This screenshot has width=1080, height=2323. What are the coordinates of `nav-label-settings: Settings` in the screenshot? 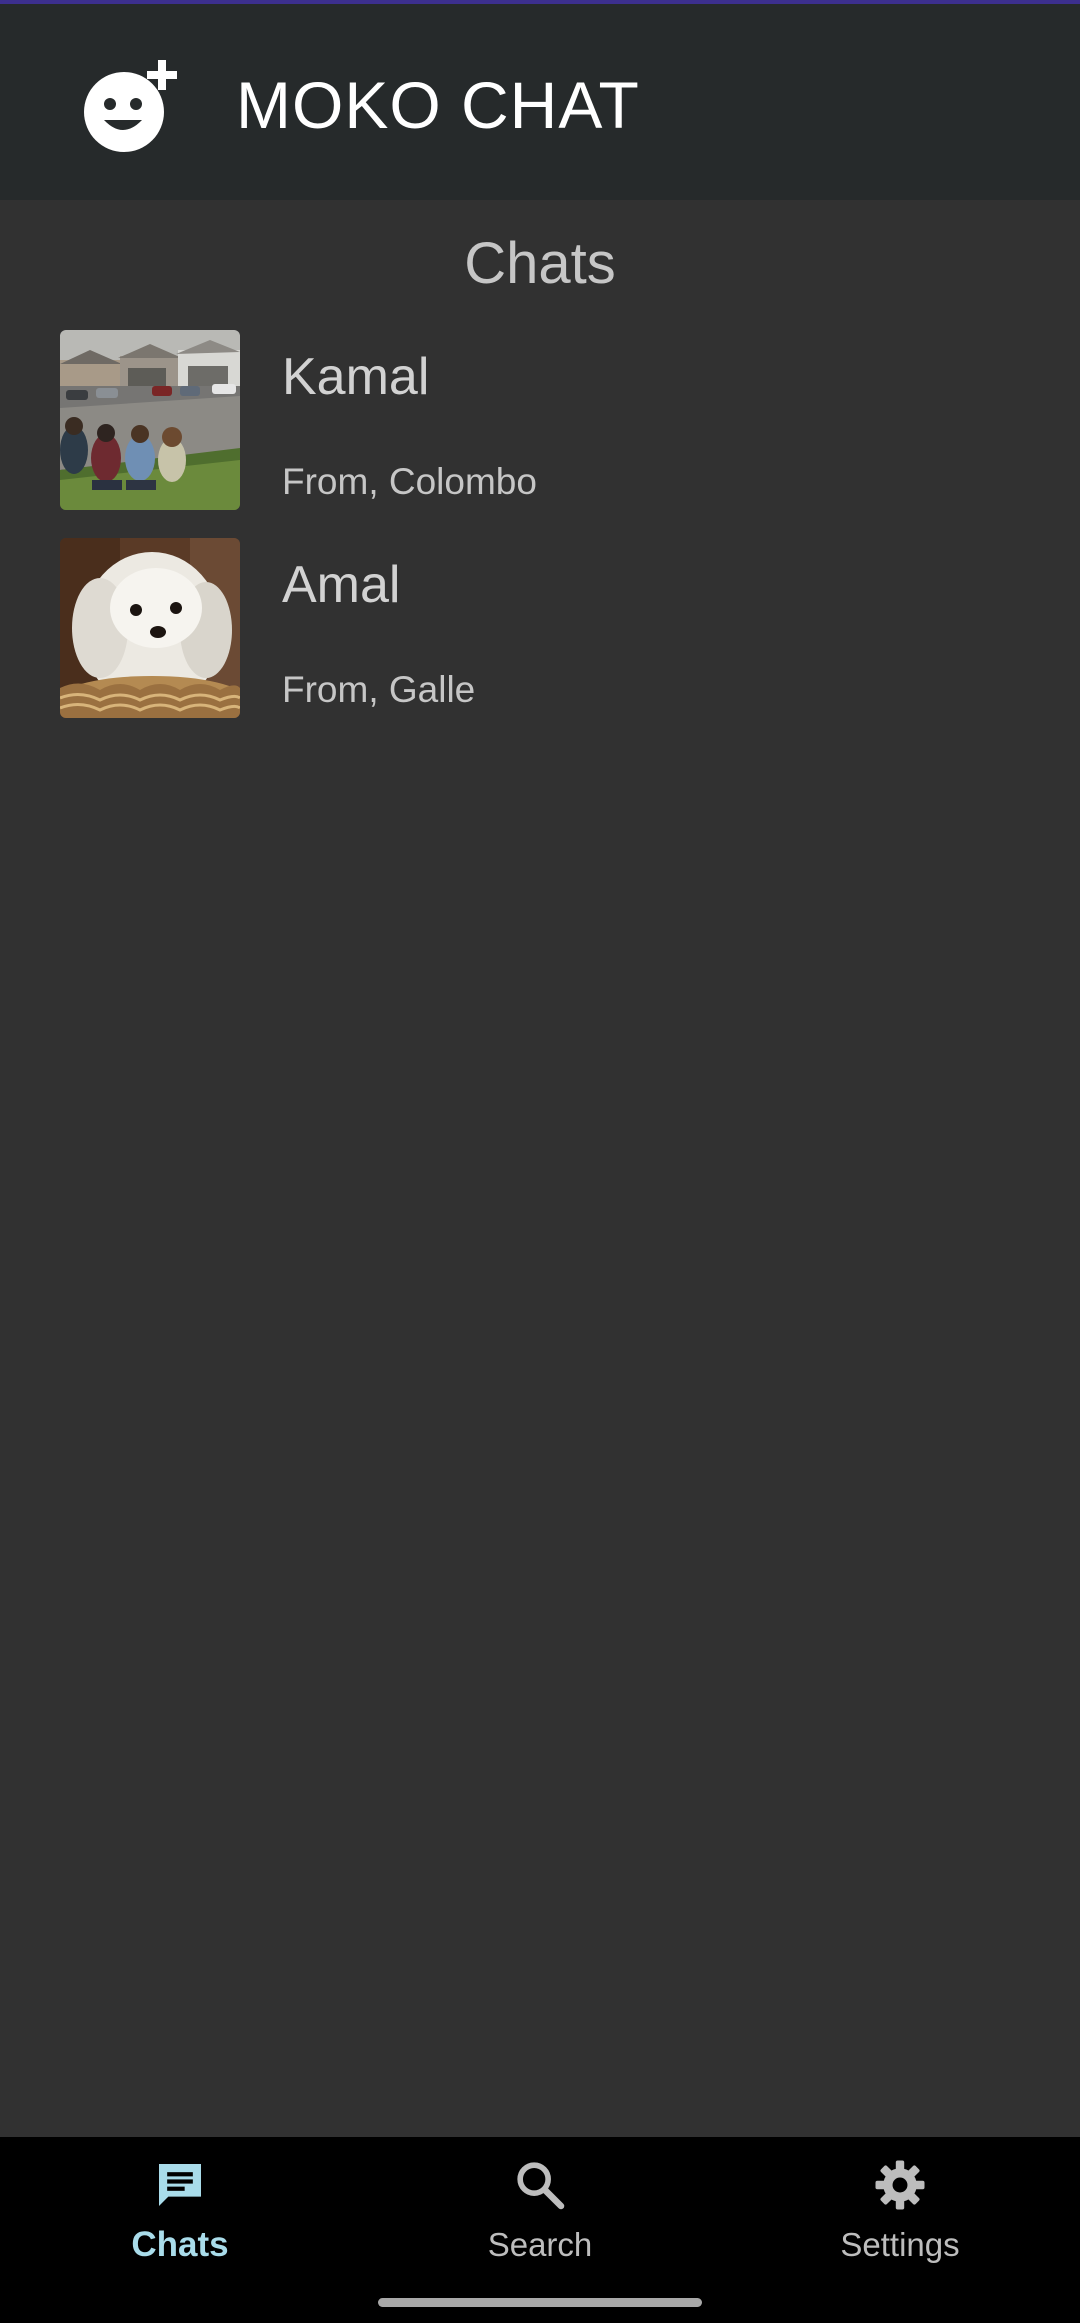 It's located at (900, 2244).